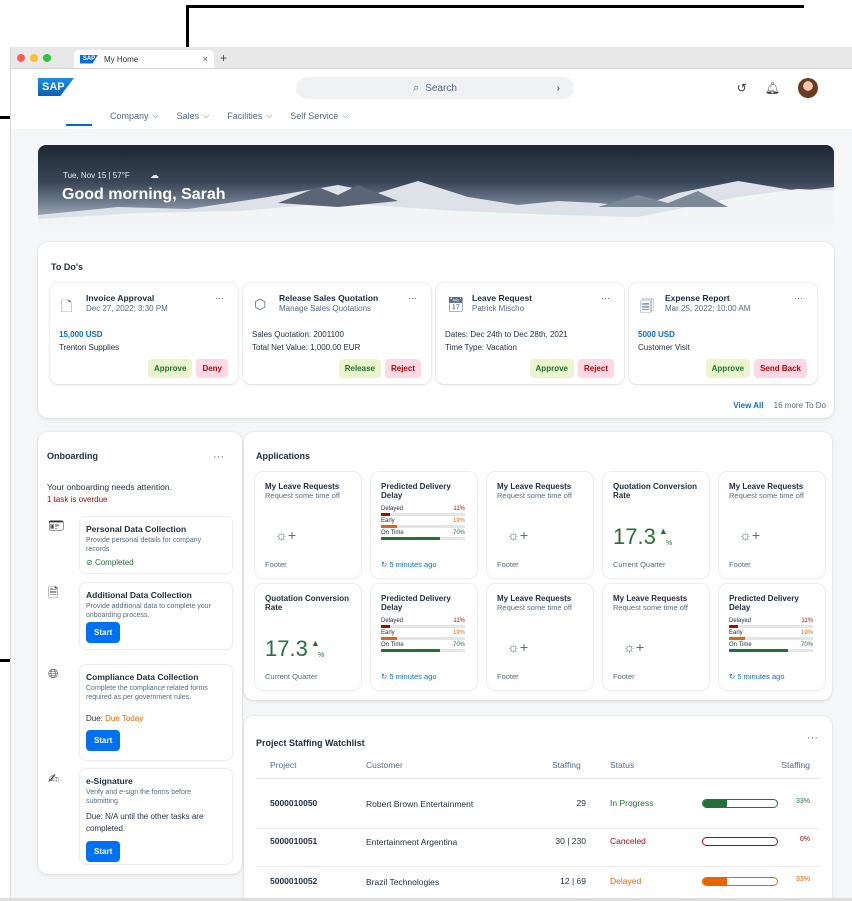  I want to click on more-todo-count: 16 more To Do, so click(799, 405).